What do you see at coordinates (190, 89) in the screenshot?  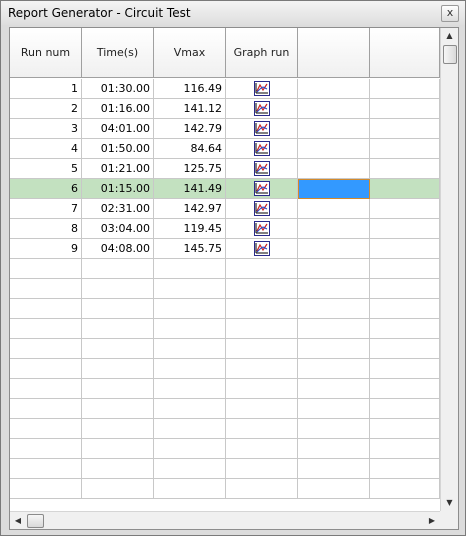 I see `vmax-cell: 116.49` at bounding box center [190, 89].